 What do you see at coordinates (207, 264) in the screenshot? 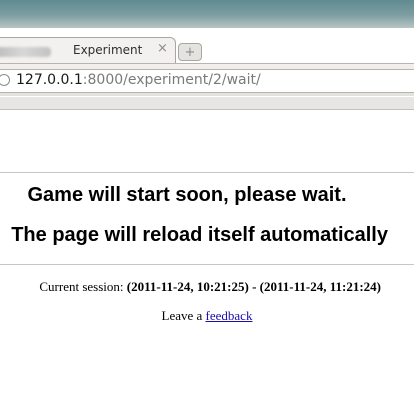
I see `horizontal-rule-bottom` at bounding box center [207, 264].